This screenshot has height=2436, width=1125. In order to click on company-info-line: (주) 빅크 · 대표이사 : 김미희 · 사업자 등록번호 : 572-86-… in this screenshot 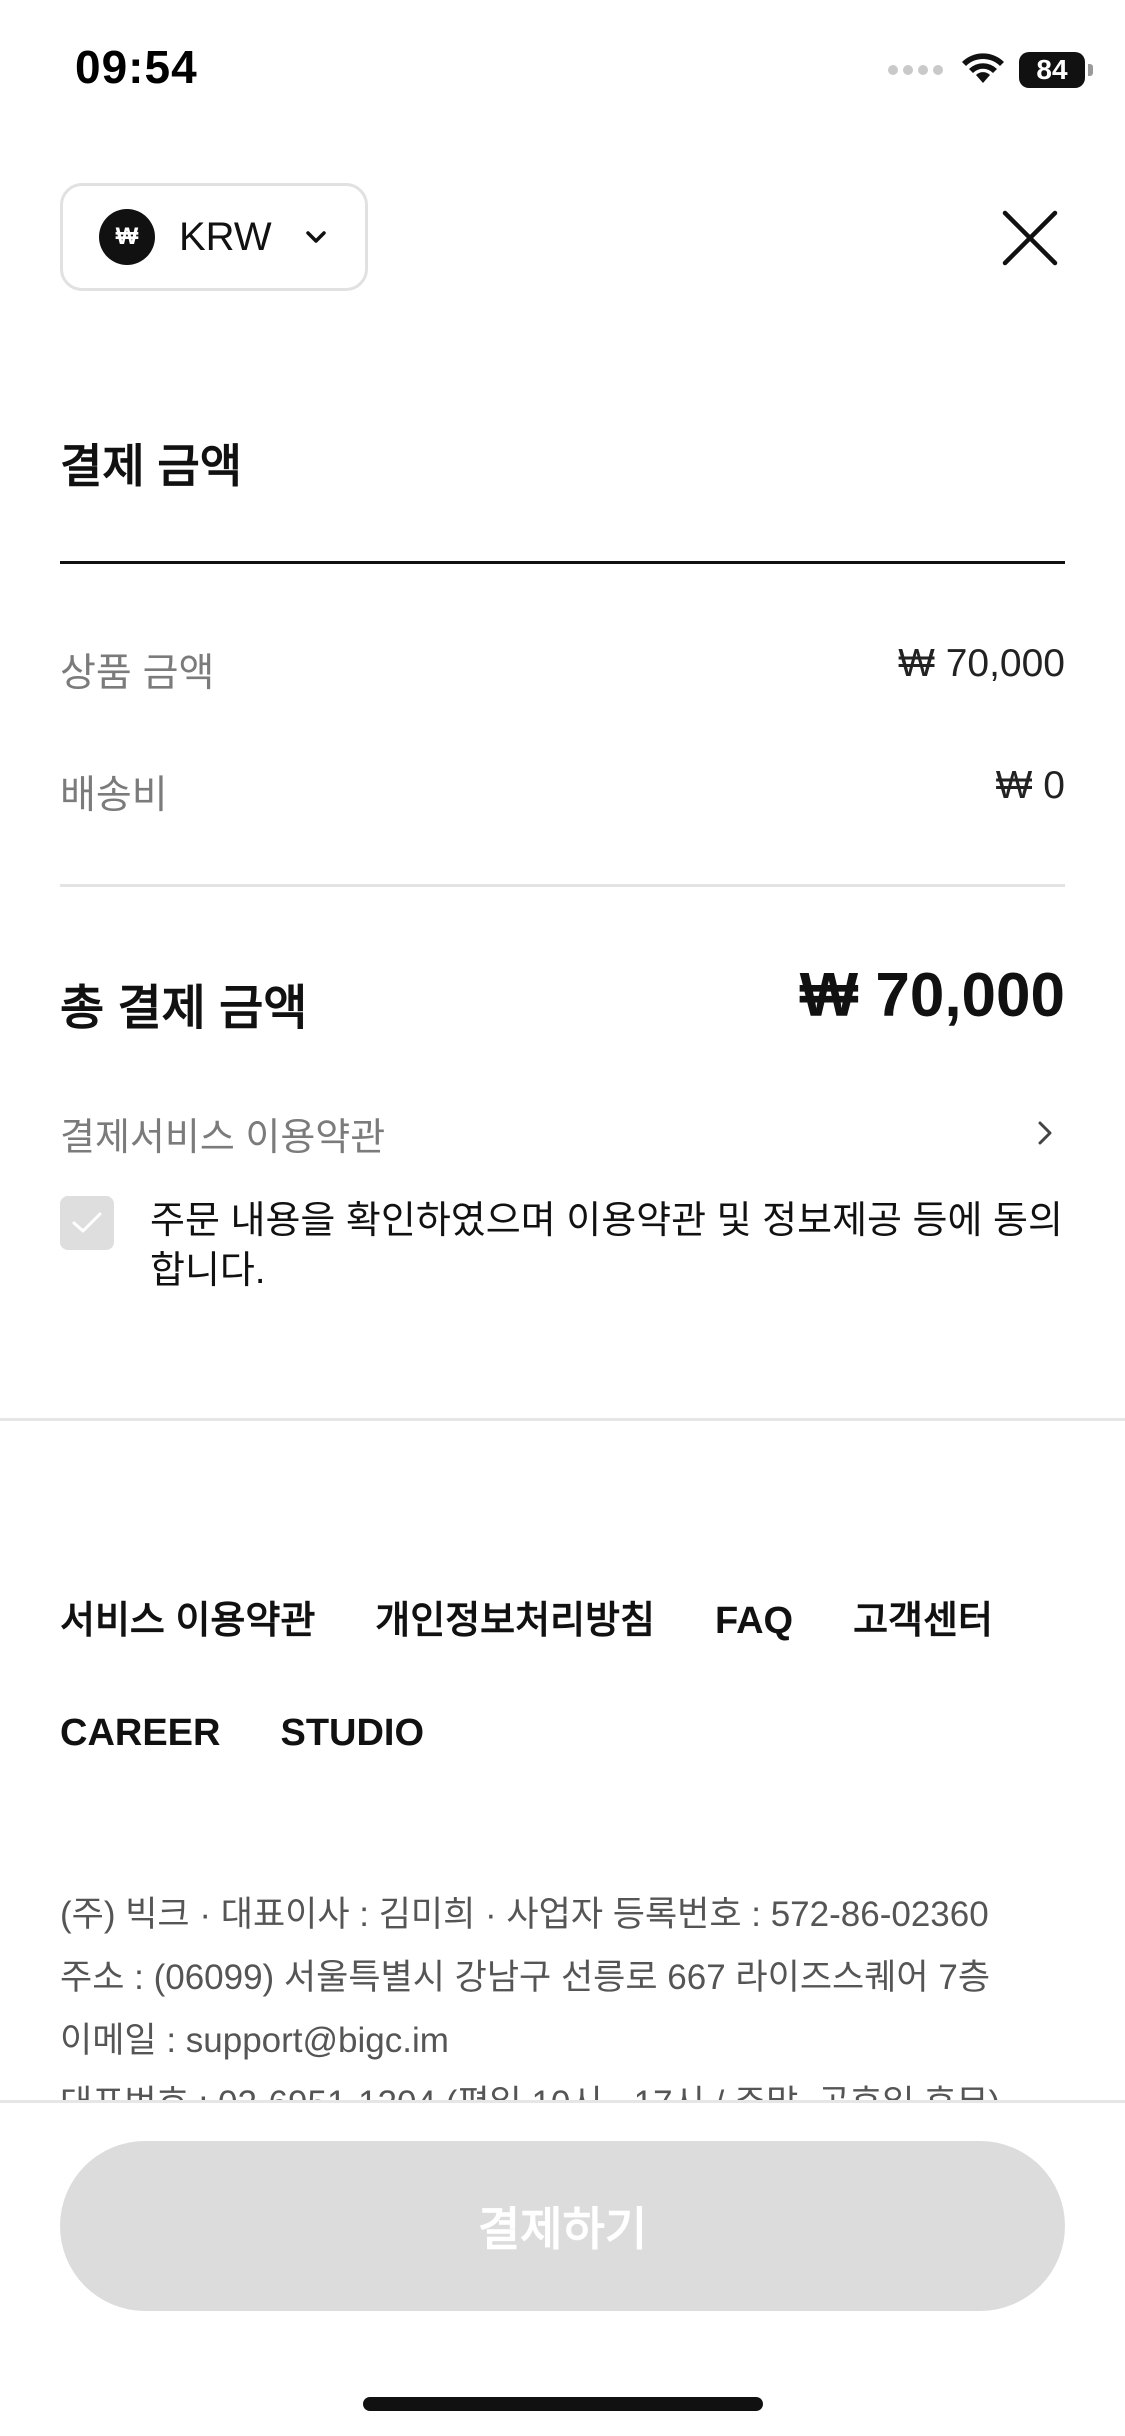, I will do `click(524, 1914)`.